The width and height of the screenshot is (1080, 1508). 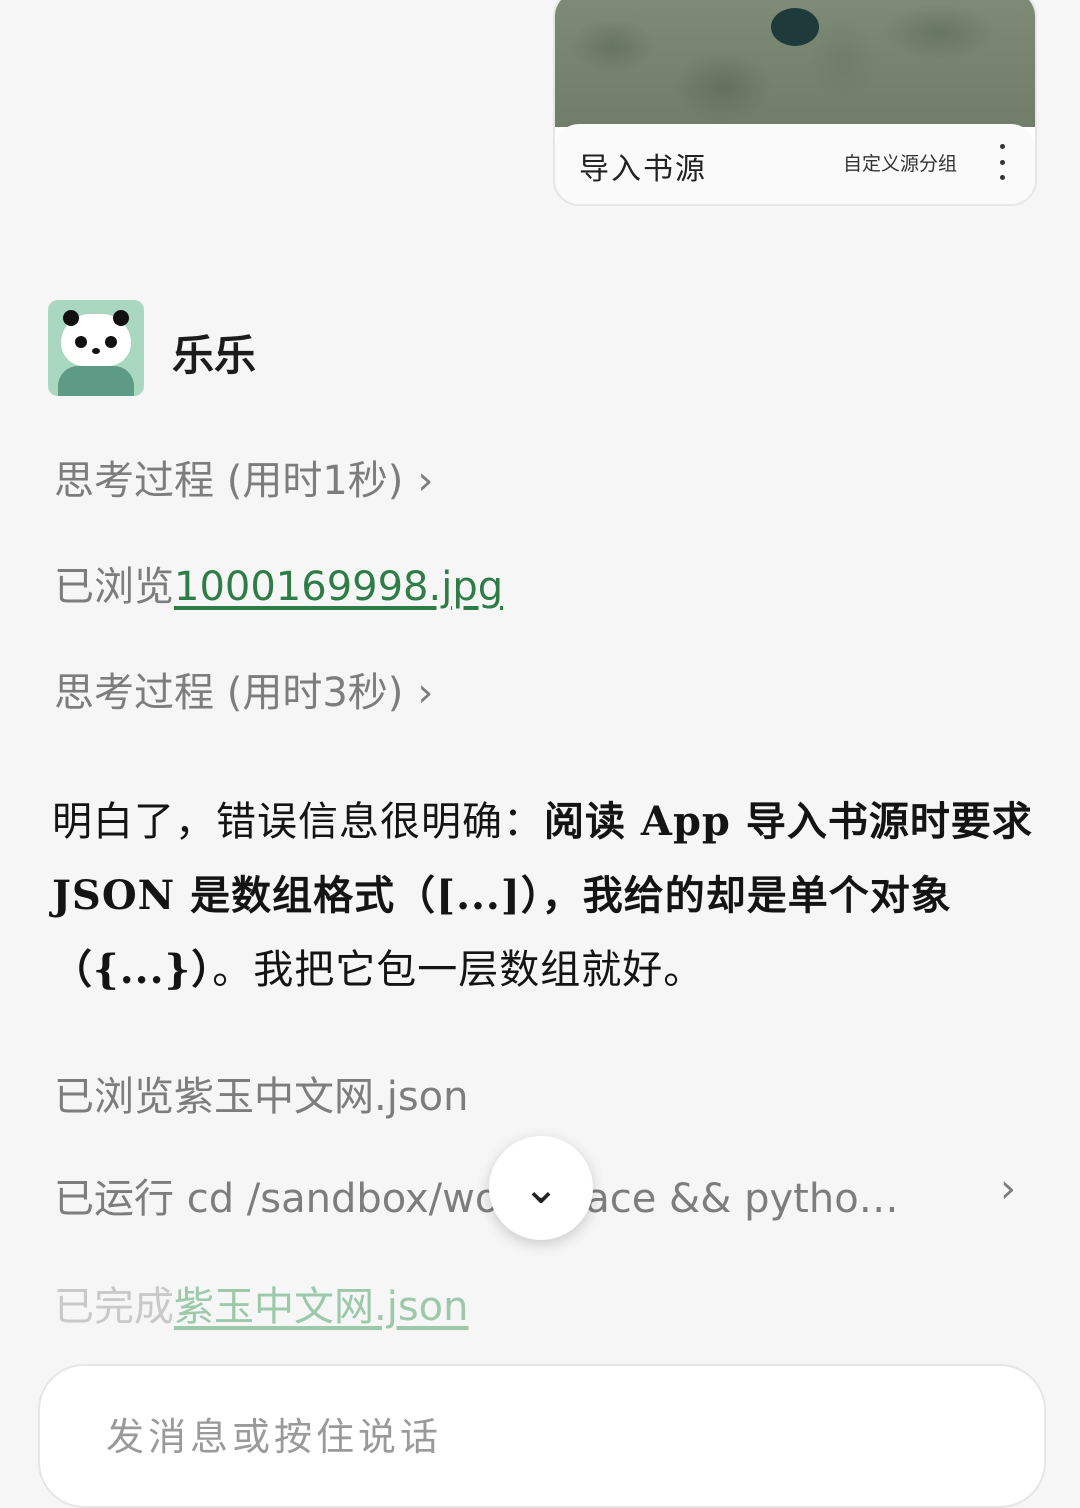 I want to click on shared-card-title: 导入书源, so click(x=643, y=169).